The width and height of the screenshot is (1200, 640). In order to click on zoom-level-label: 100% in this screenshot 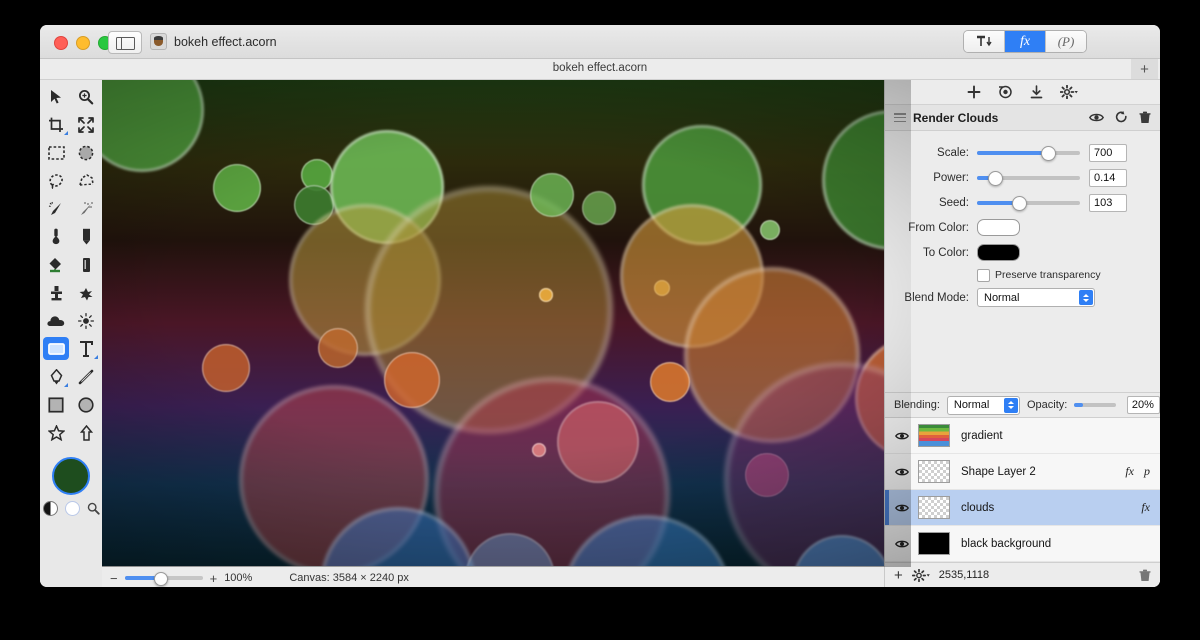, I will do `click(238, 578)`.